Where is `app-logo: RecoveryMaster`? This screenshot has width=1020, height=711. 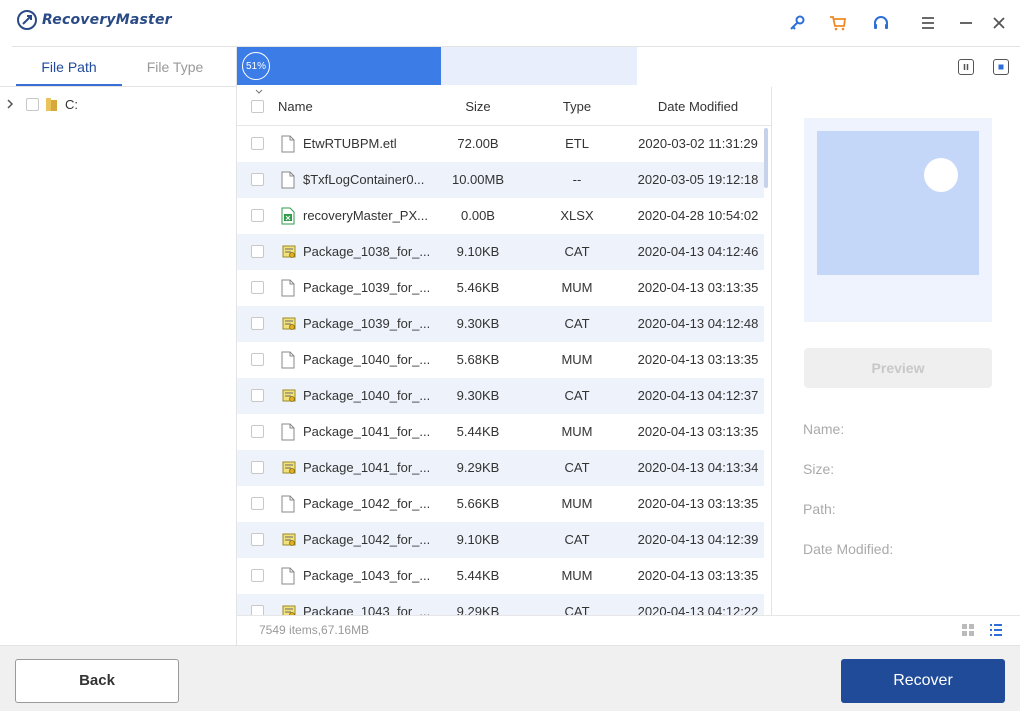
app-logo: RecoveryMaster is located at coordinates (94, 20).